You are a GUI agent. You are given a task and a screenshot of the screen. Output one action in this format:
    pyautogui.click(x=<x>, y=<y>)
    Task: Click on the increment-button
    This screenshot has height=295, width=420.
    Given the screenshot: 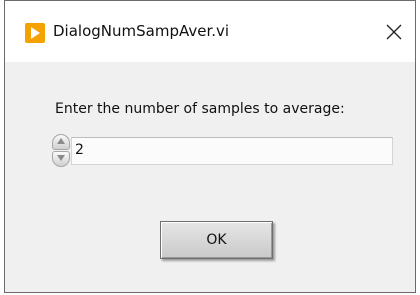 What is the action you would take?
    pyautogui.click(x=61, y=142)
    